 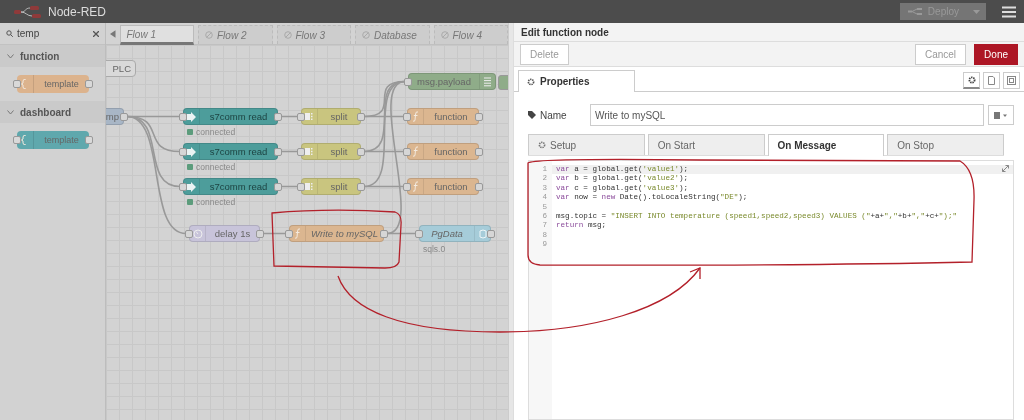 I want to click on flow-node: msg.payload, so click(x=452, y=81).